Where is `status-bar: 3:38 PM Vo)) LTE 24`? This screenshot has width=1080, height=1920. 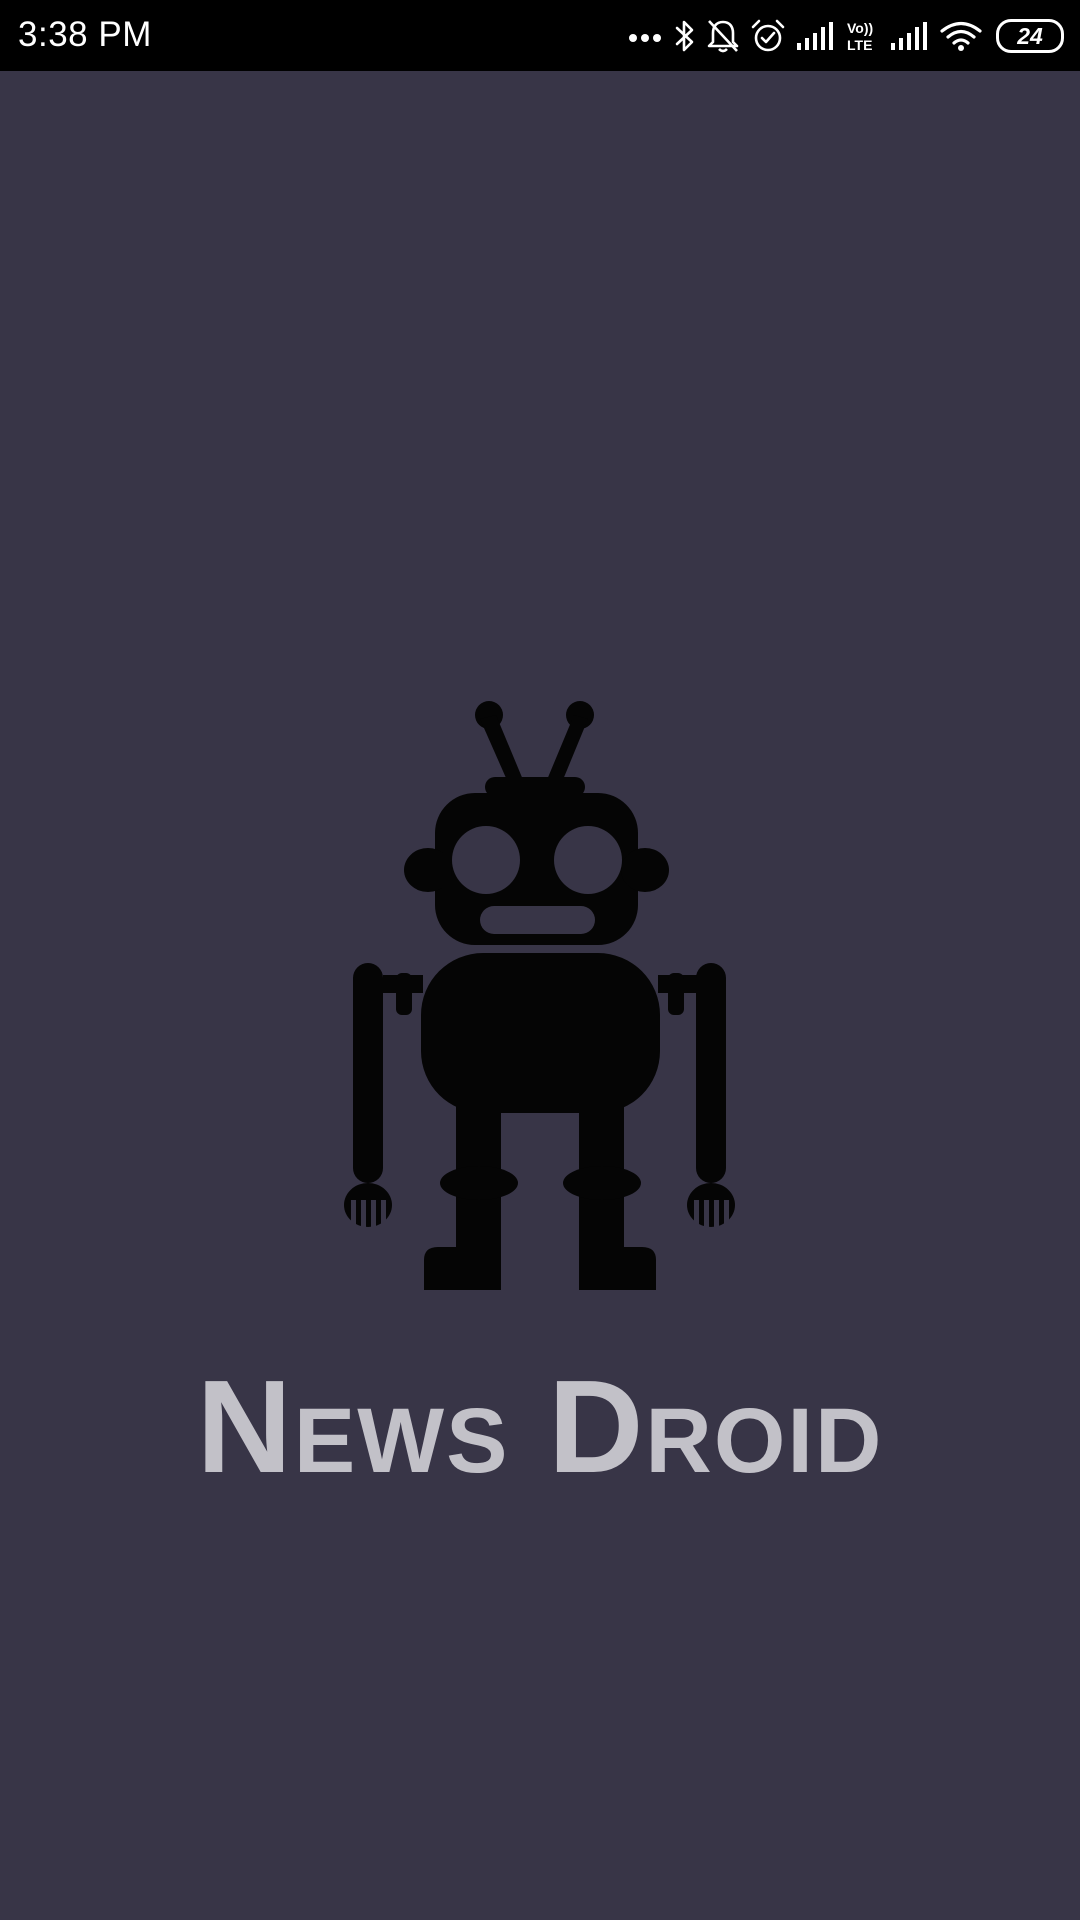 status-bar: 3:38 PM Vo)) LTE 24 is located at coordinates (540, 35).